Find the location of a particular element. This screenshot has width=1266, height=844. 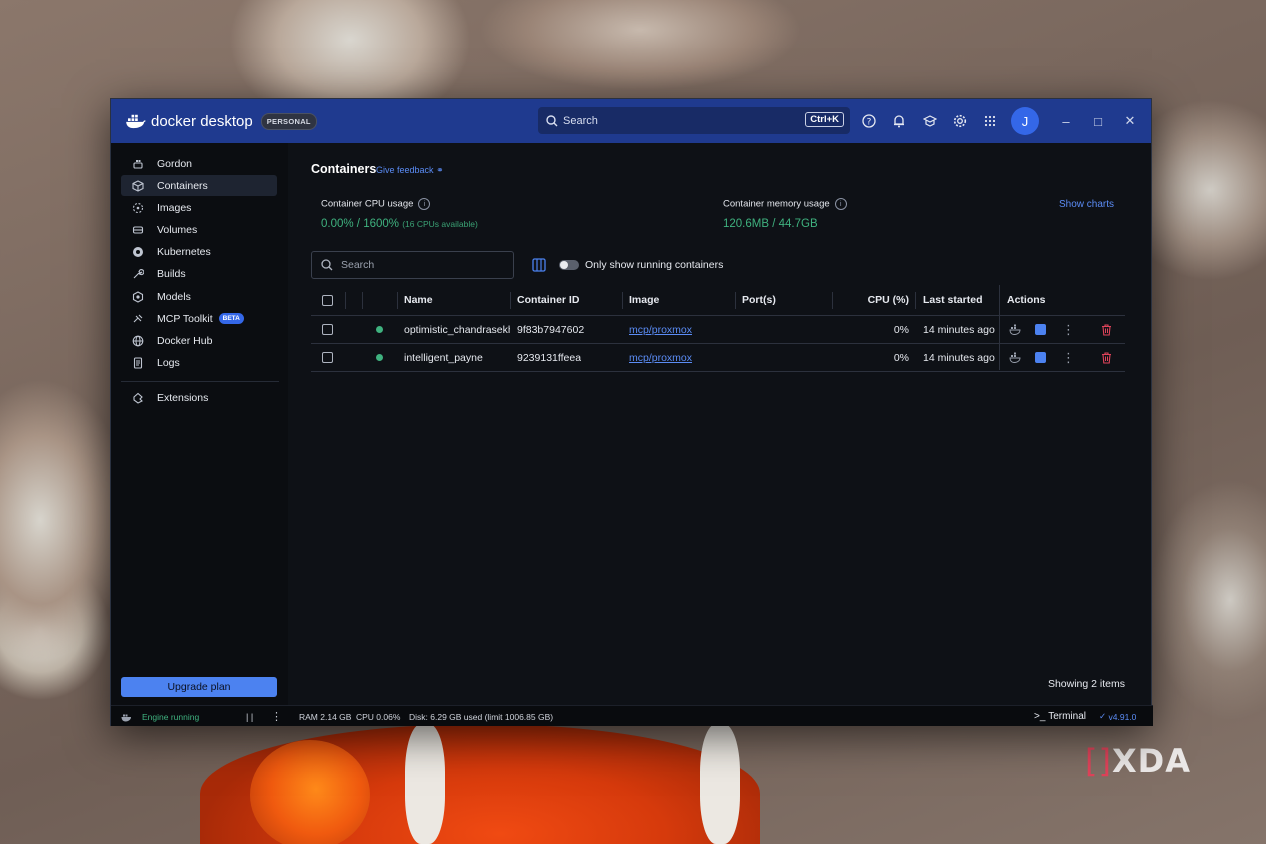

settings-gear-icon is located at coordinates (960, 121).